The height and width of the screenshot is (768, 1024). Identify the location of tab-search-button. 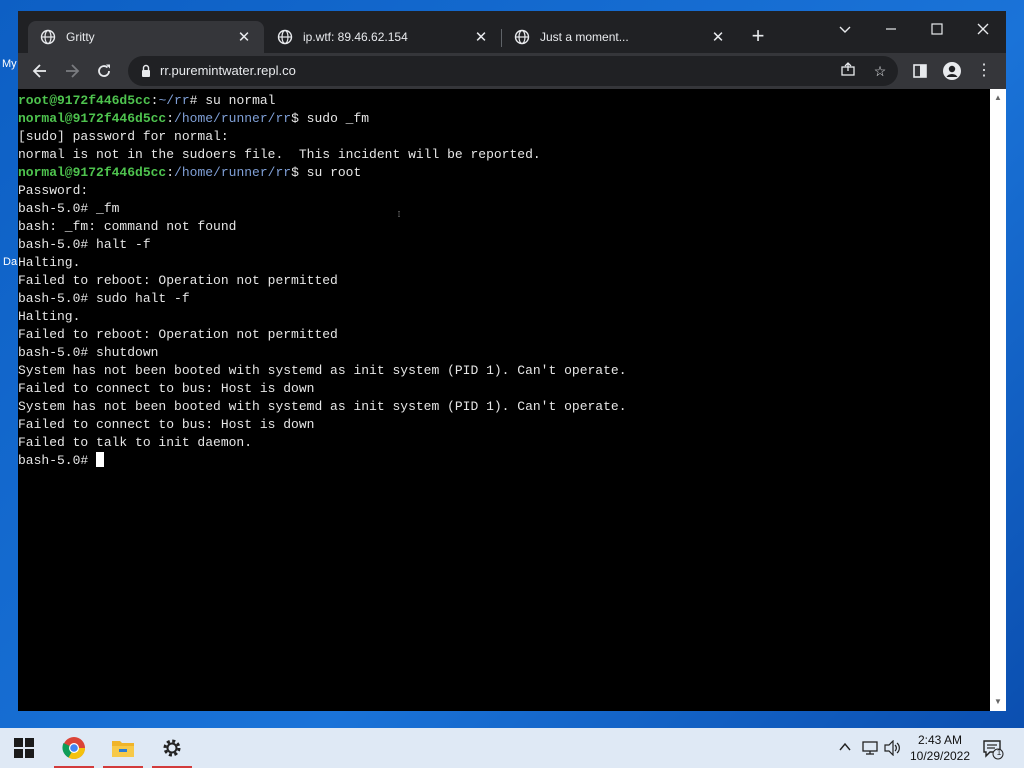
(845, 31).